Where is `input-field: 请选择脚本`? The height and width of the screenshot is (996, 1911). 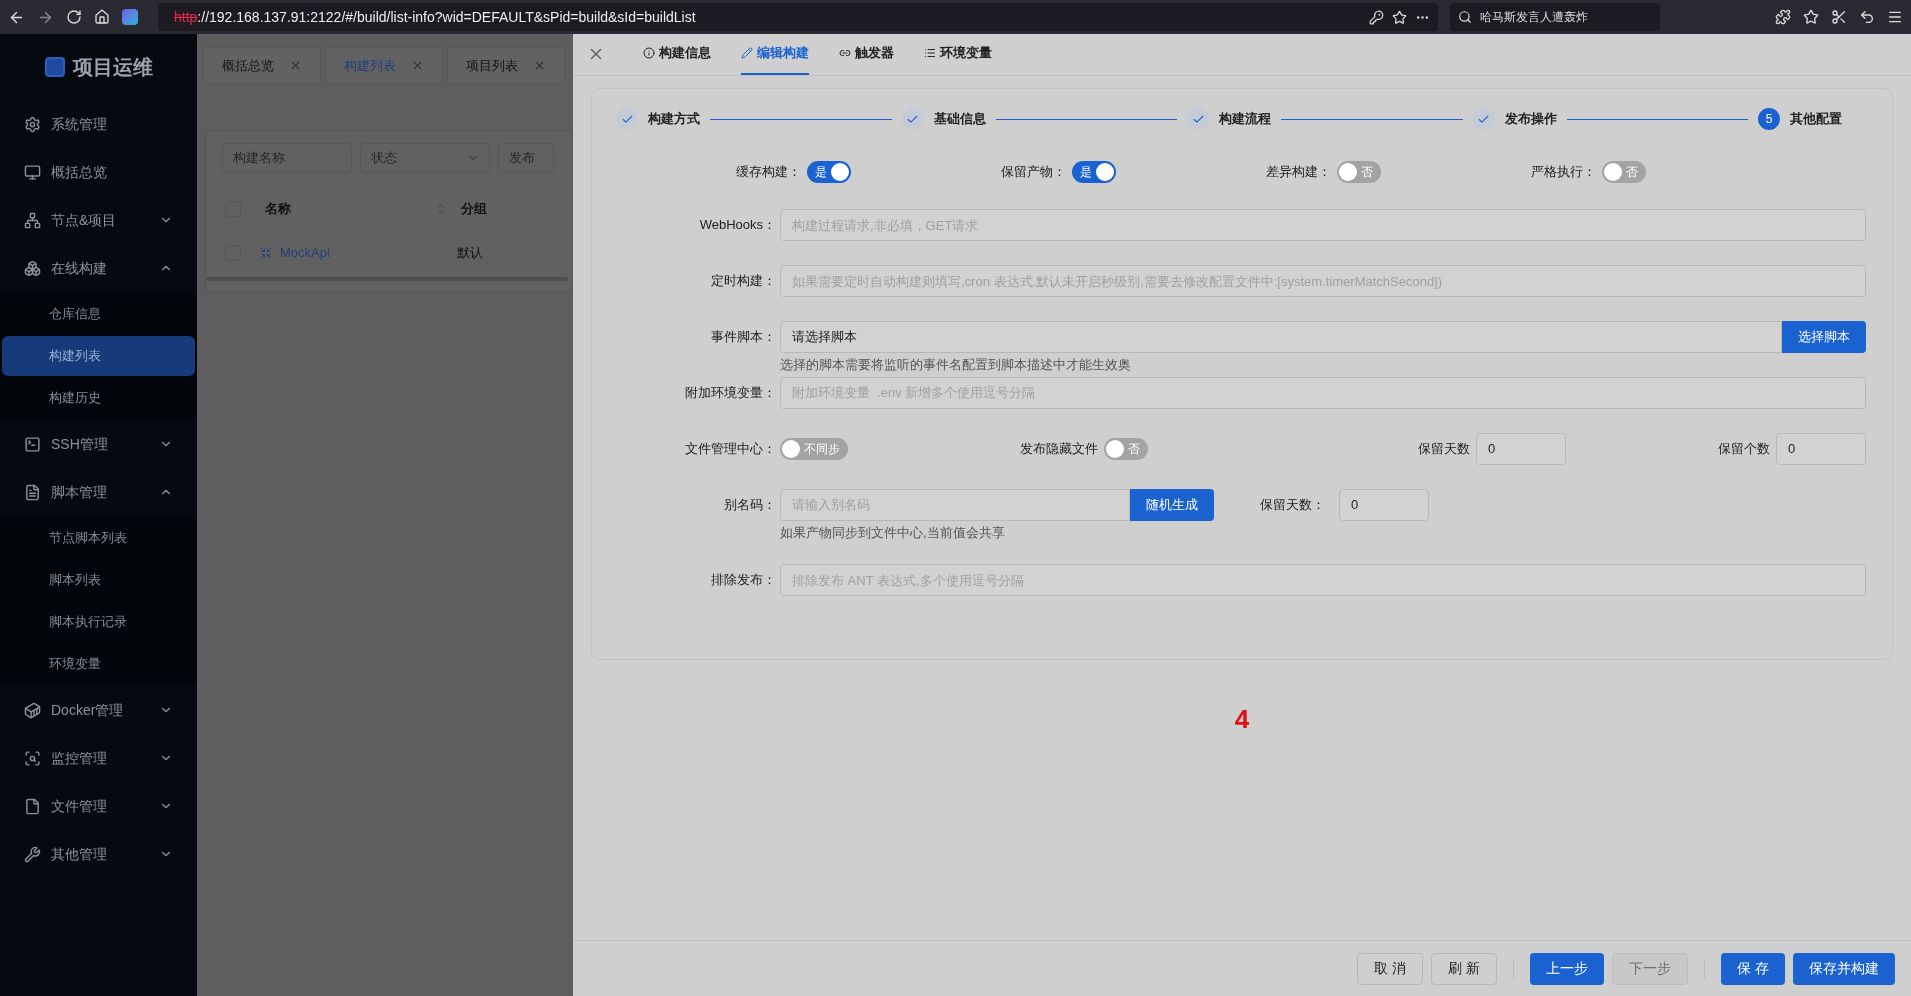
input-field: 请选择脚本 is located at coordinates (1281, 337).